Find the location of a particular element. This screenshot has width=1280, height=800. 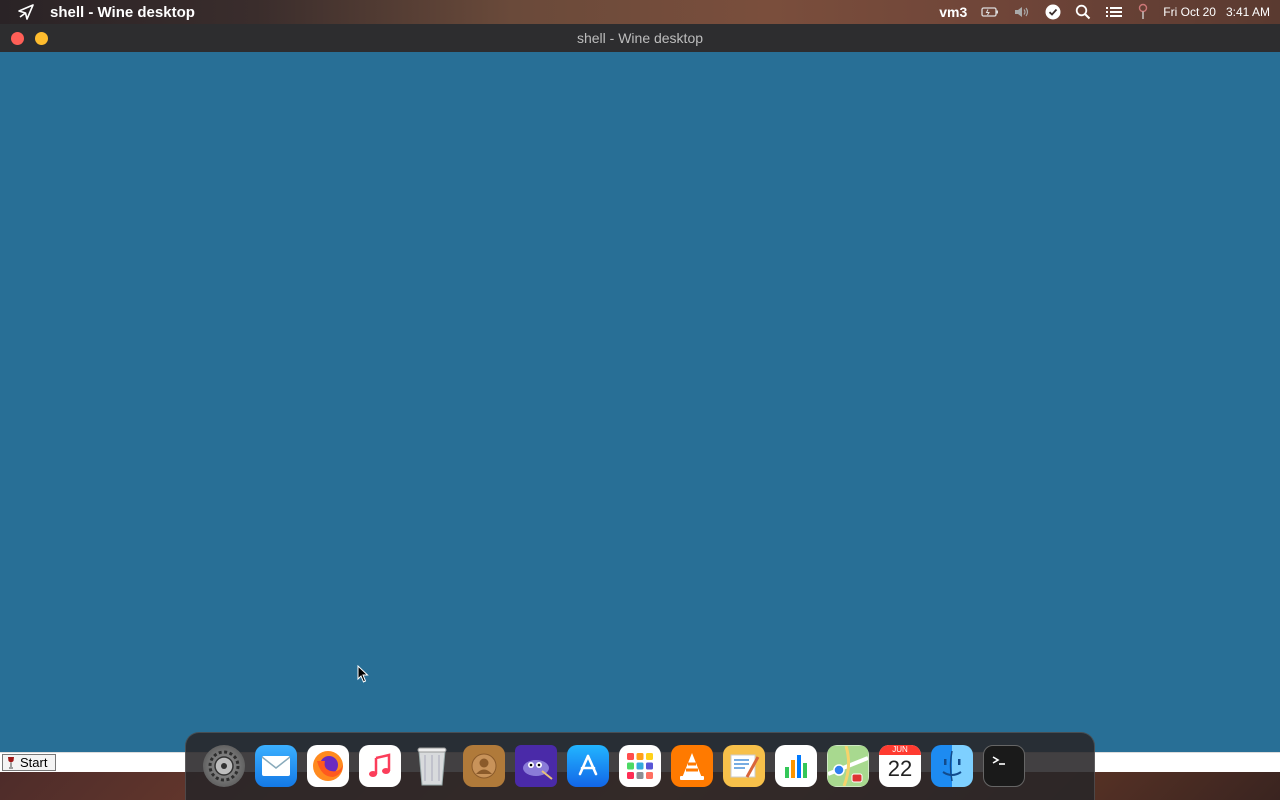

dock-item-gimp is located at coordinates (536, 766).